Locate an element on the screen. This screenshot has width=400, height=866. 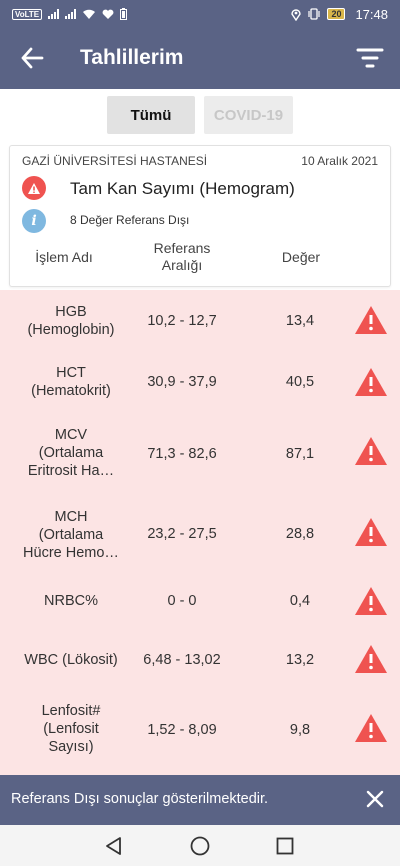
result-row: WBC (Lökosit) 6,48 - 13,02 13,2 is located at coordinates (200, 658).